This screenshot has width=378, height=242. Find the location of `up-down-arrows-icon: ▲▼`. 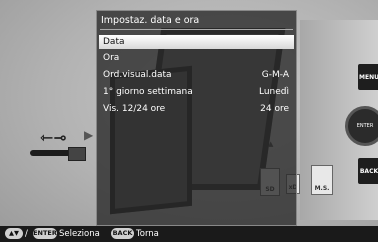

up-down-arrows-icon: ▲▼ is located at coordinates (14, 233).